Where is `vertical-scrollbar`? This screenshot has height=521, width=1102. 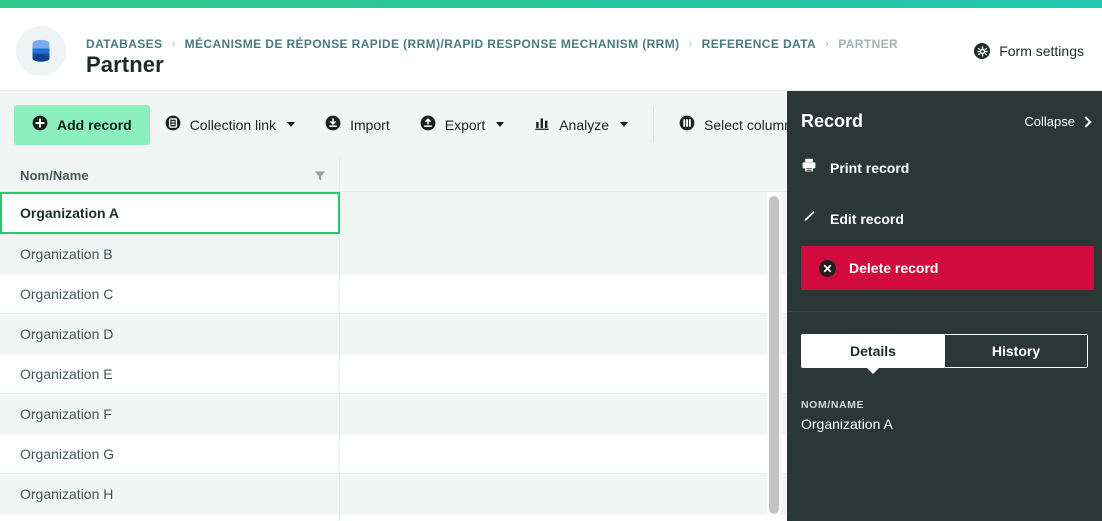
vertical-scrollbar is located at coordinates (774, 356).